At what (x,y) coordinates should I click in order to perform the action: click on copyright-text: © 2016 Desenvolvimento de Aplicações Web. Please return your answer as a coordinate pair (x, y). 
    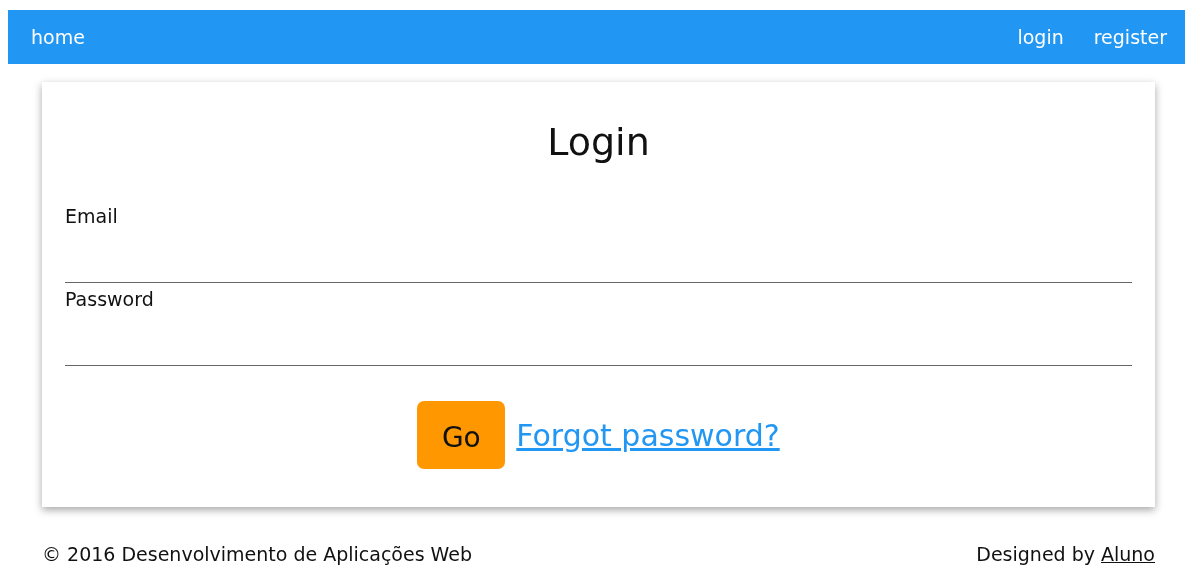
    Looking at the image, I should click on (257, 554).